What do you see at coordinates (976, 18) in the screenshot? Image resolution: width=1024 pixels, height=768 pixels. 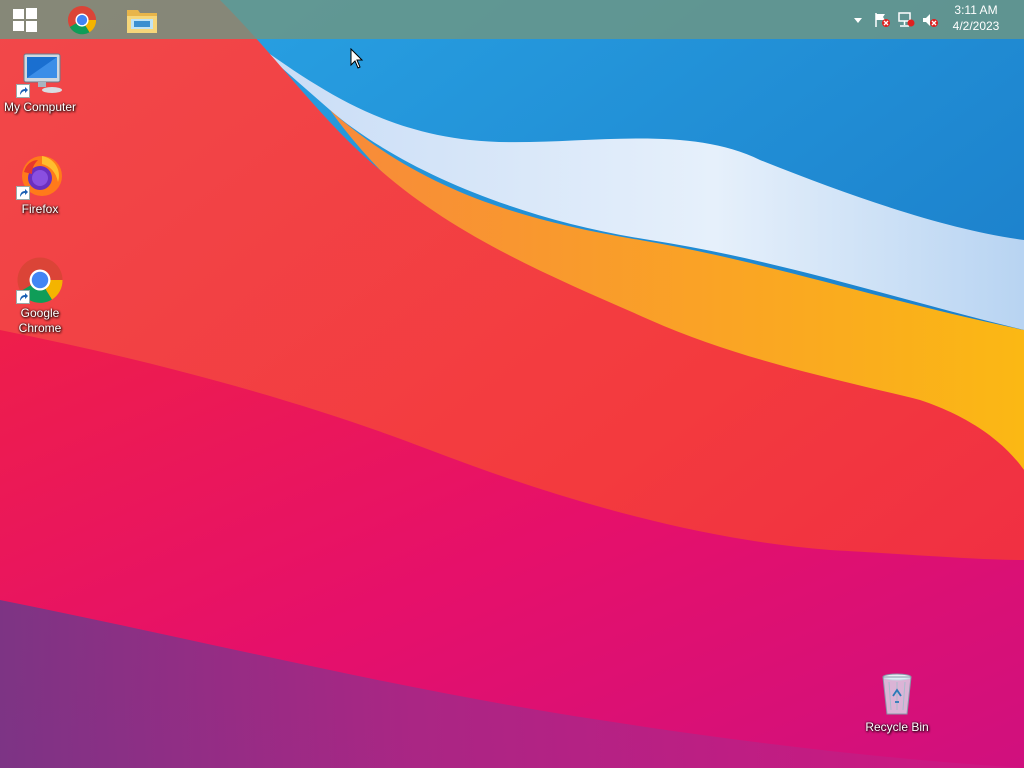 I see `taskbar-clock: 3:11 AM 4/2/2023` at bounding box center [976, 18].